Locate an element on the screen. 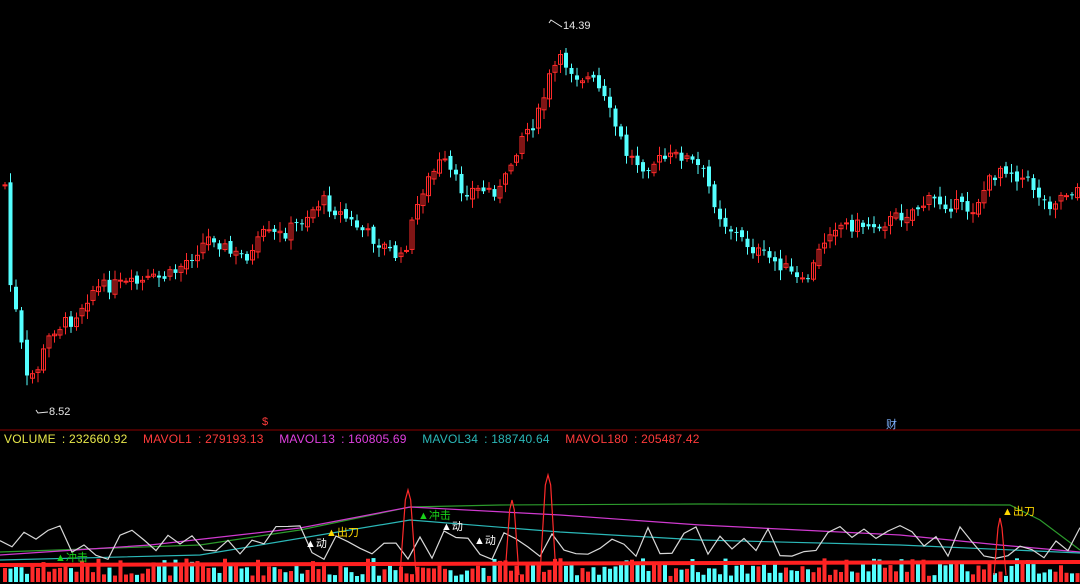 This screenshot has width=1080, height=584. finance-event-marker: 财 is located at coordinates (891, 424).